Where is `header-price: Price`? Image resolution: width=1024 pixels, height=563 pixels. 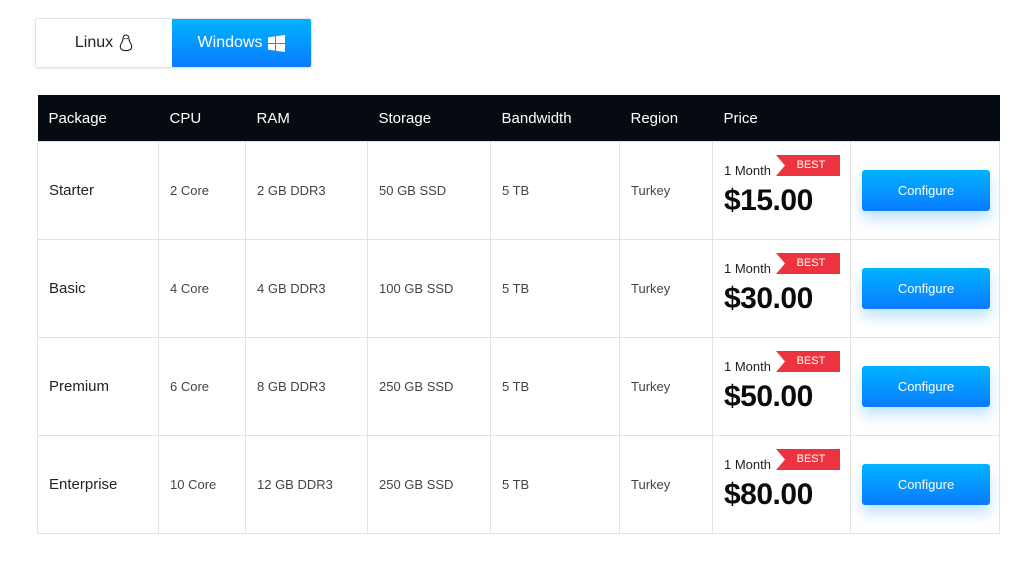
header-price: Price is located at coordinates (781, 118).